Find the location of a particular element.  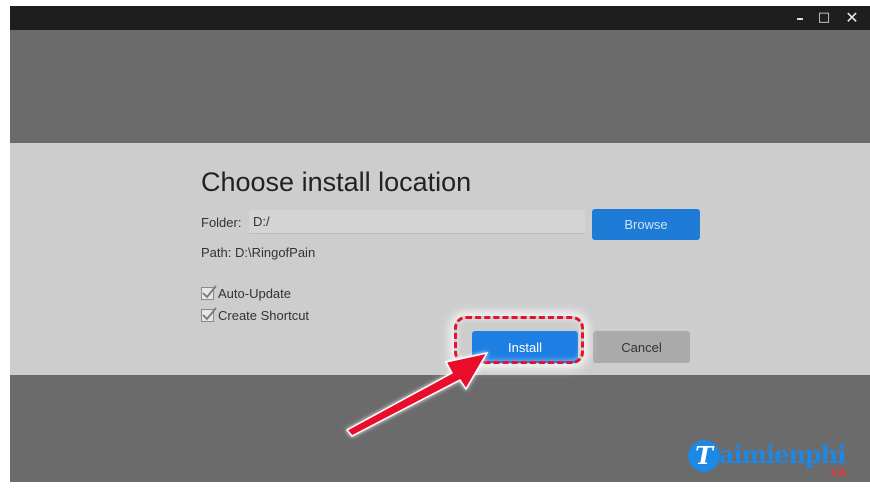

title-bar: – □ ✕ is located at coordinates (440, 18).